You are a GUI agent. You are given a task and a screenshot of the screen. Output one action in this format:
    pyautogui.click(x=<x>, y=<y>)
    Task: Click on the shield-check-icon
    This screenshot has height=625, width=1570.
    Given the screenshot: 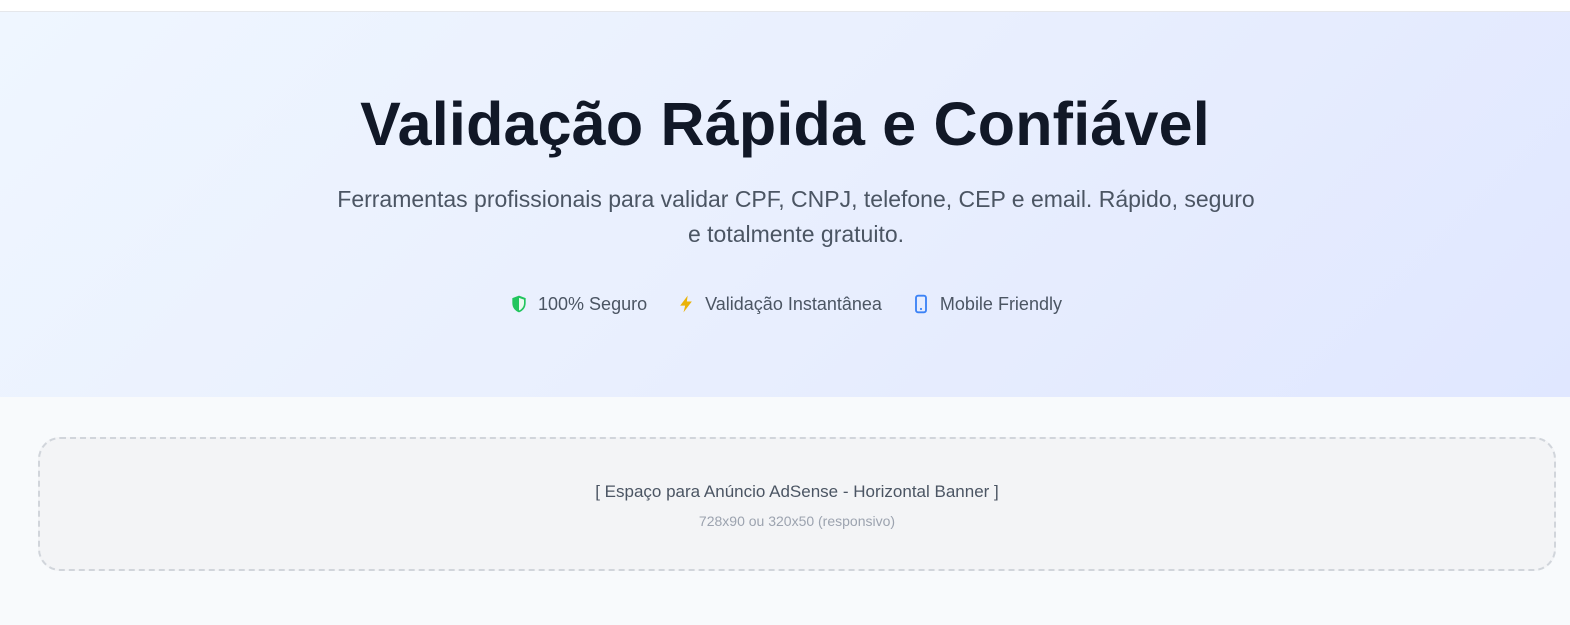 What is the action you would take?
    pyautogui.click(x=519, y=304)
    